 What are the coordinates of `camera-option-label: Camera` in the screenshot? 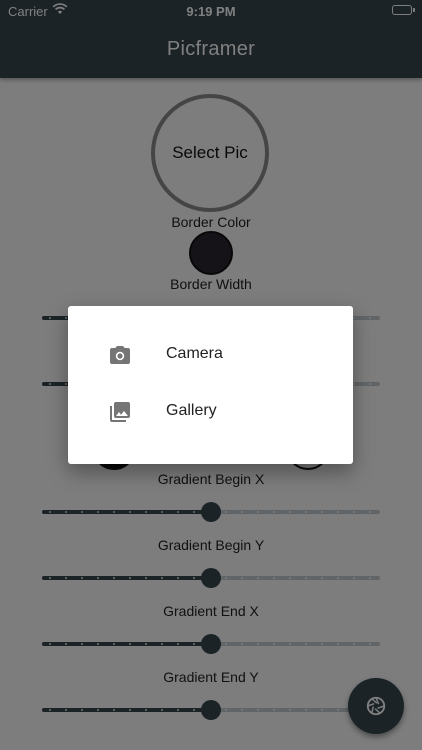 It's located at (194, 353).